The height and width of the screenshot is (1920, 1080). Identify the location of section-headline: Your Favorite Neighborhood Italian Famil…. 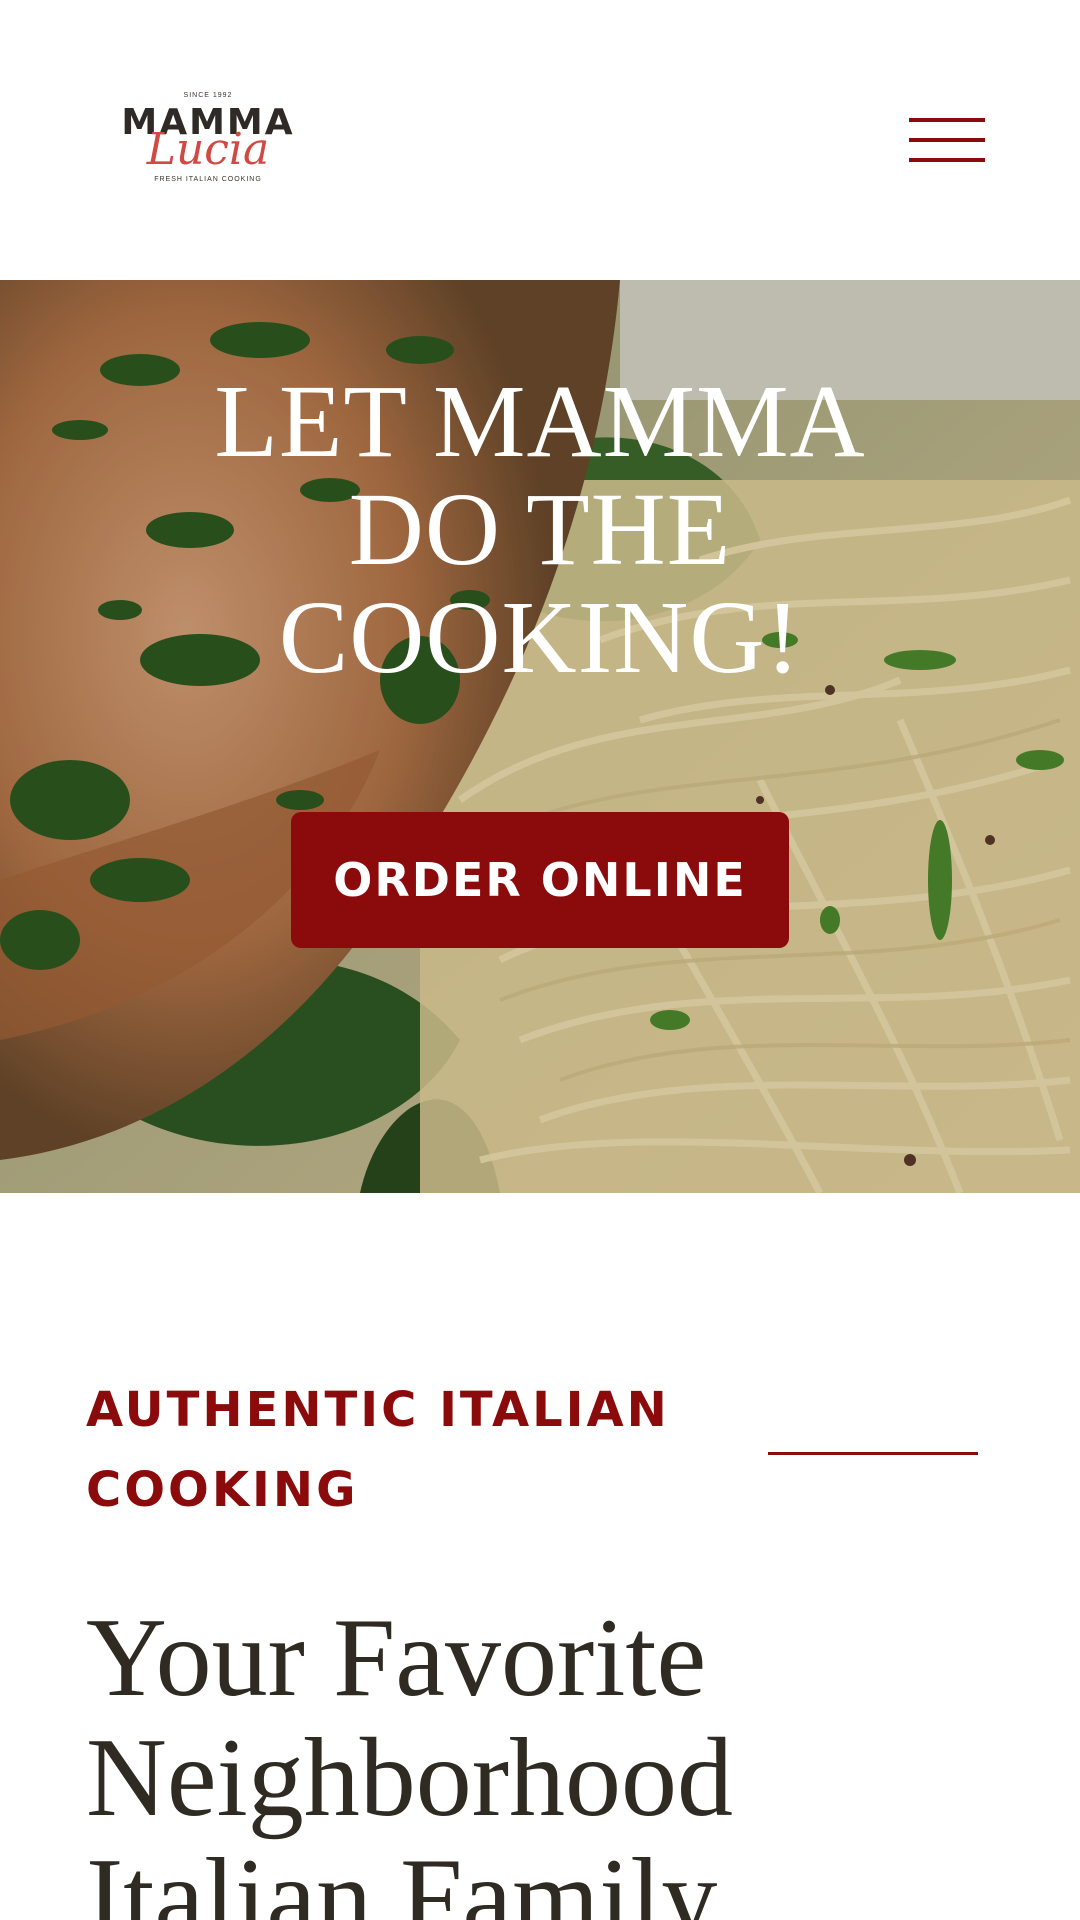
(410, 1758).